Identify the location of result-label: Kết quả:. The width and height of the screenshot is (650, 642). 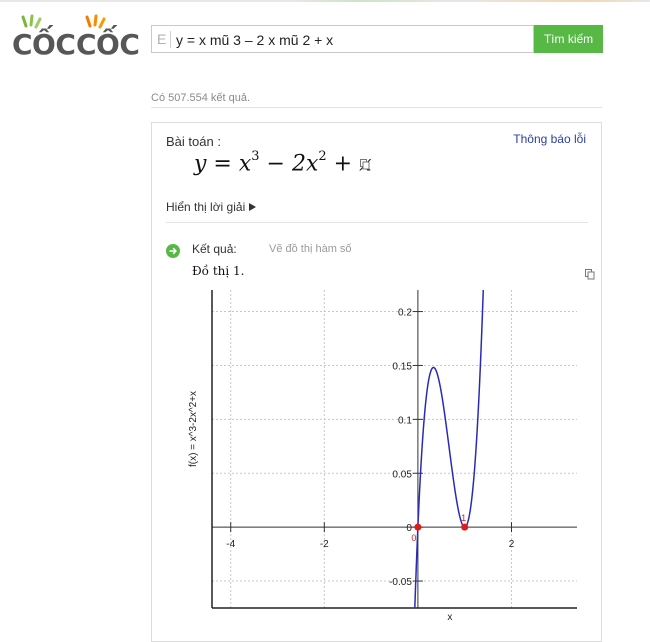
(214, 249).